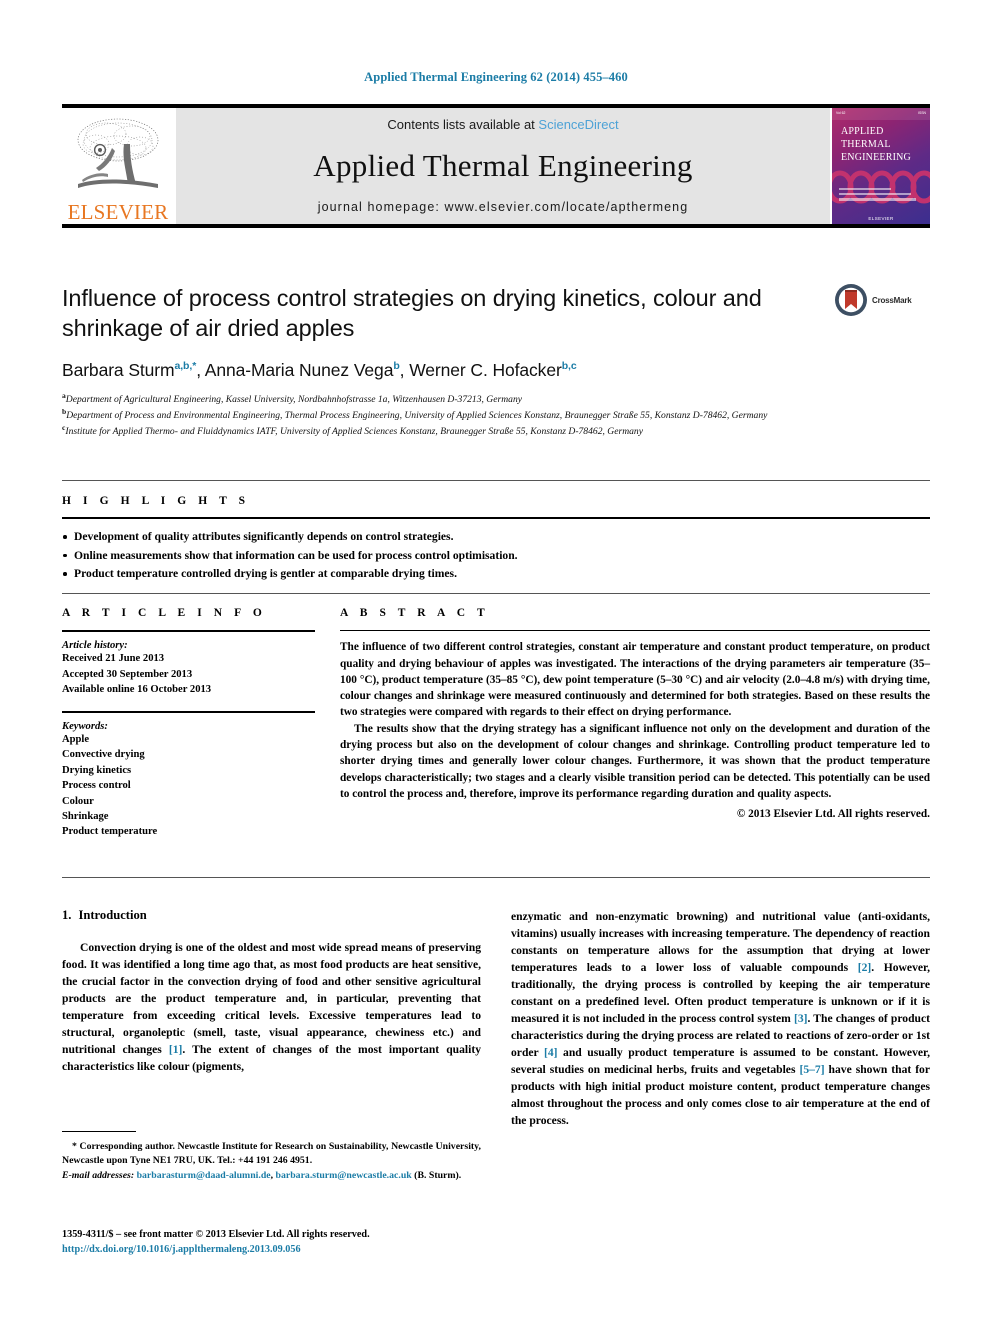 This screenshot has height=1323, width=992. What do you see at coordinates (110, 832) in the screenshot?
I see `keyword-item: Product temperature` at bounding box center [110, 832].